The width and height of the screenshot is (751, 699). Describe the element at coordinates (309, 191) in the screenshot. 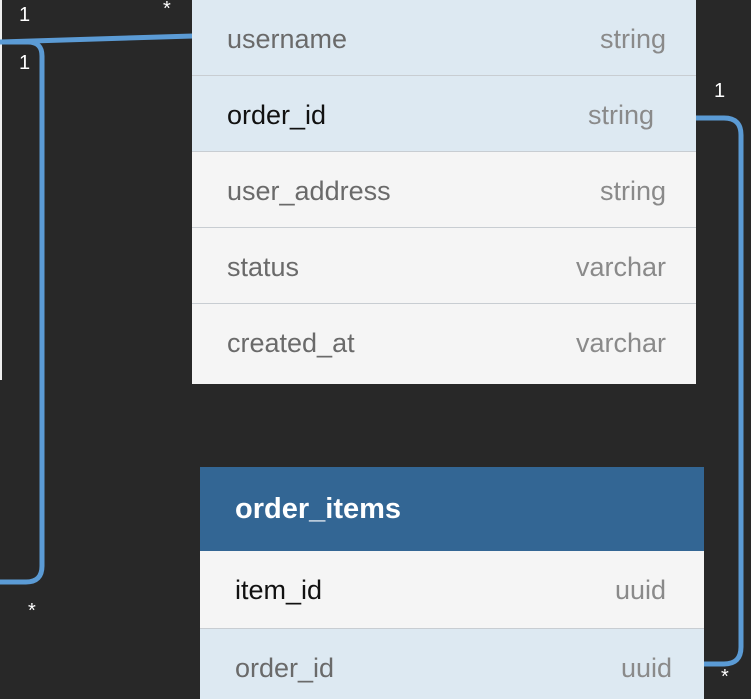

I see `field-name: user_address` at that location.